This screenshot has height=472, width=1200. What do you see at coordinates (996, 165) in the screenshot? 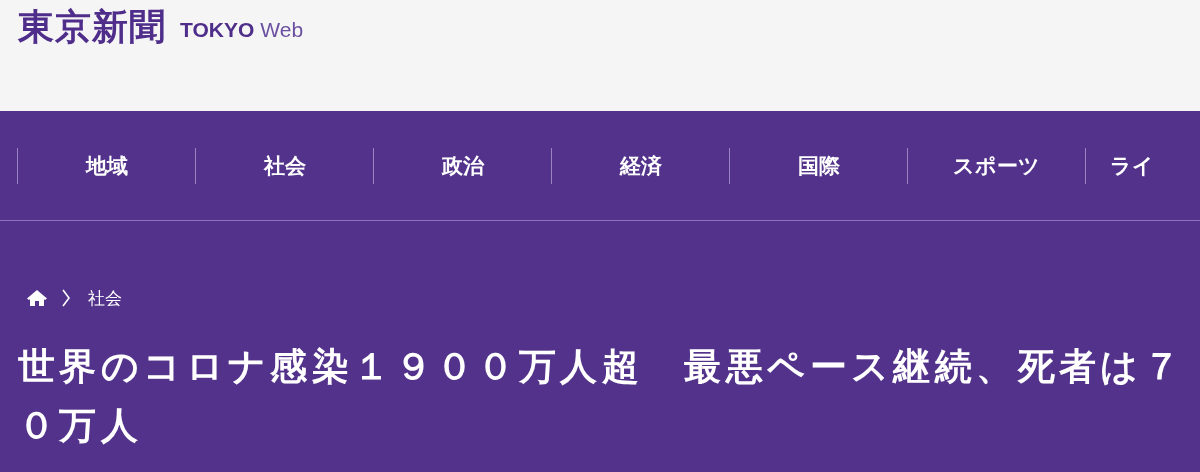
I see `nav-link: スポーツ` at bounding box center [996, 165].